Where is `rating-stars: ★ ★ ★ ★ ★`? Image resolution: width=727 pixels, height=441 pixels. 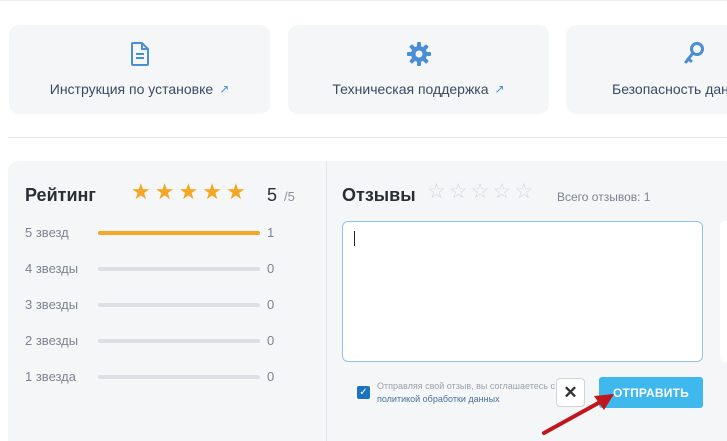 rating-stars: ★ ★ ★ ★ ★ is located at coordinates (188, 192).